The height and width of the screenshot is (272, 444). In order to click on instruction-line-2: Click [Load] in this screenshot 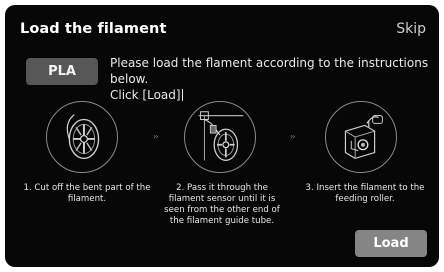, I will do `click(145, 95)`.